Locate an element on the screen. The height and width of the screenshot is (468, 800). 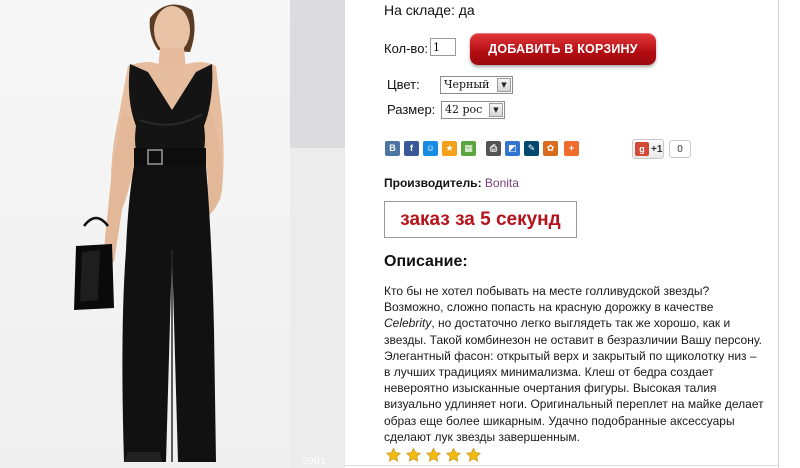
color-select-value: Черный is located at coordinates (467, 84).